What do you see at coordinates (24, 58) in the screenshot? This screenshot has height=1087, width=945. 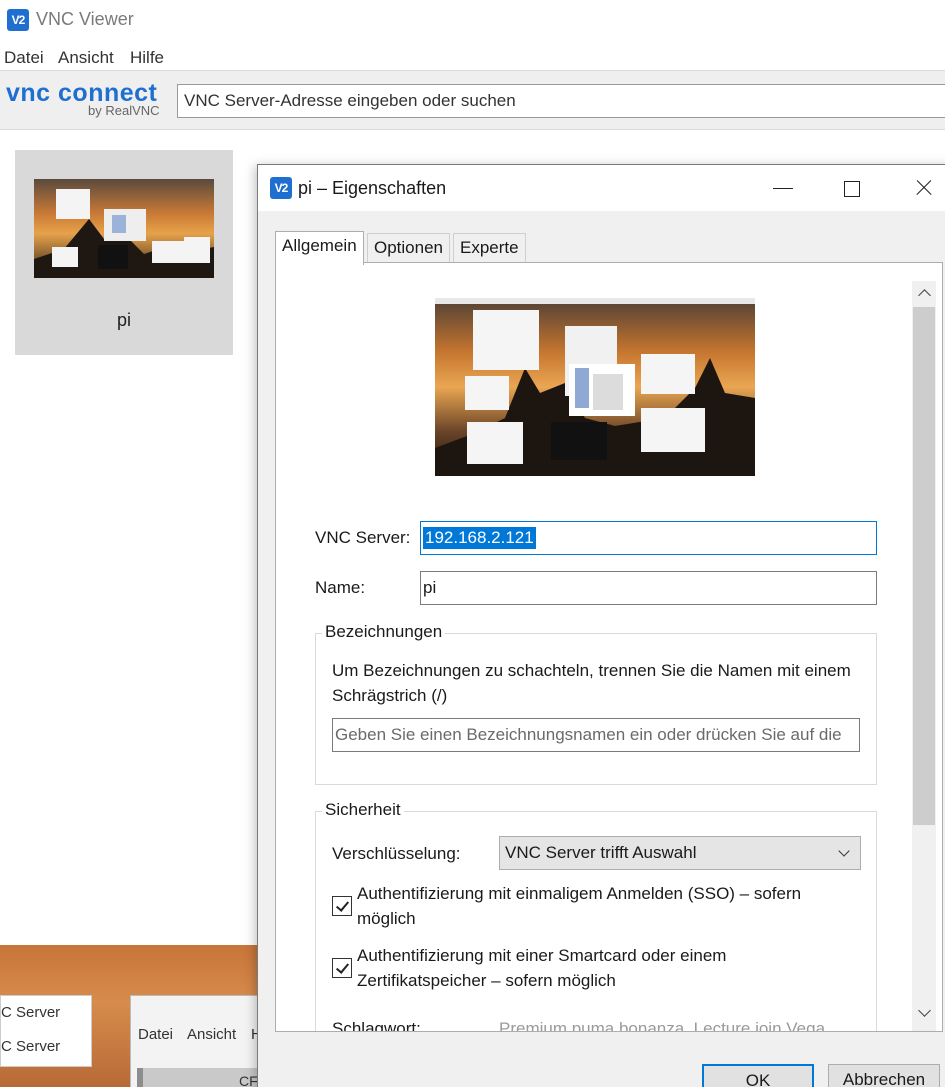 I see `menu-datei: Datei` at bounding box center [24, 58].